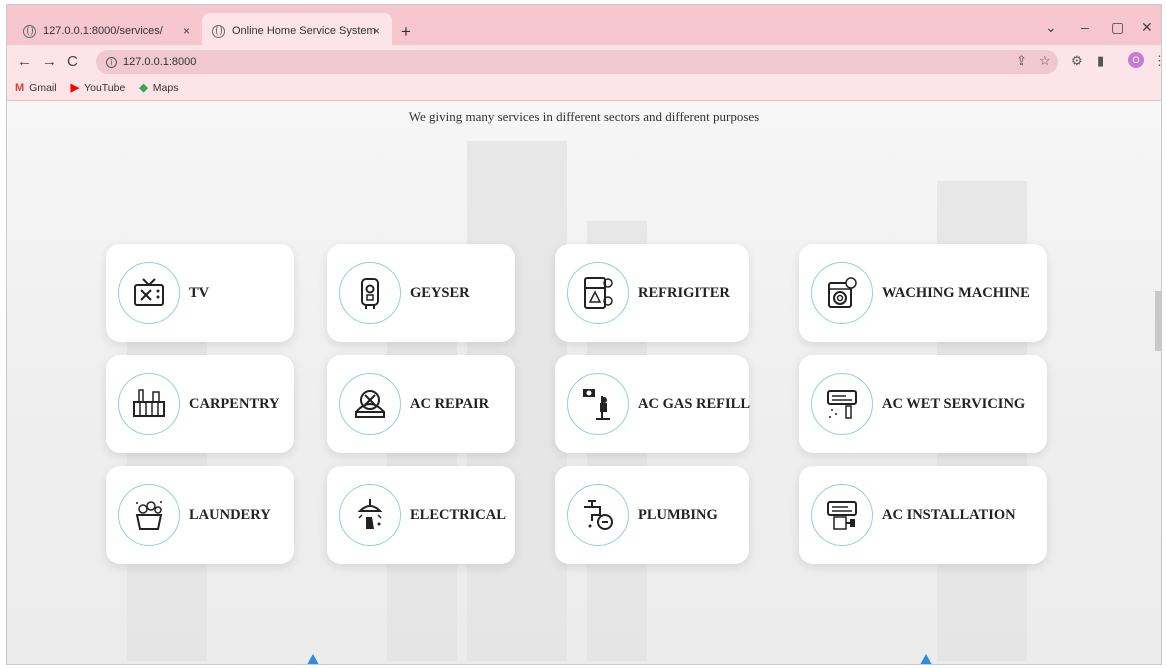 The image size is (1166, 669). What do you see at coordinates (75, 88) in the screenshot?
I see `youtube-icon: ▶` at bounding box center [75, 88].